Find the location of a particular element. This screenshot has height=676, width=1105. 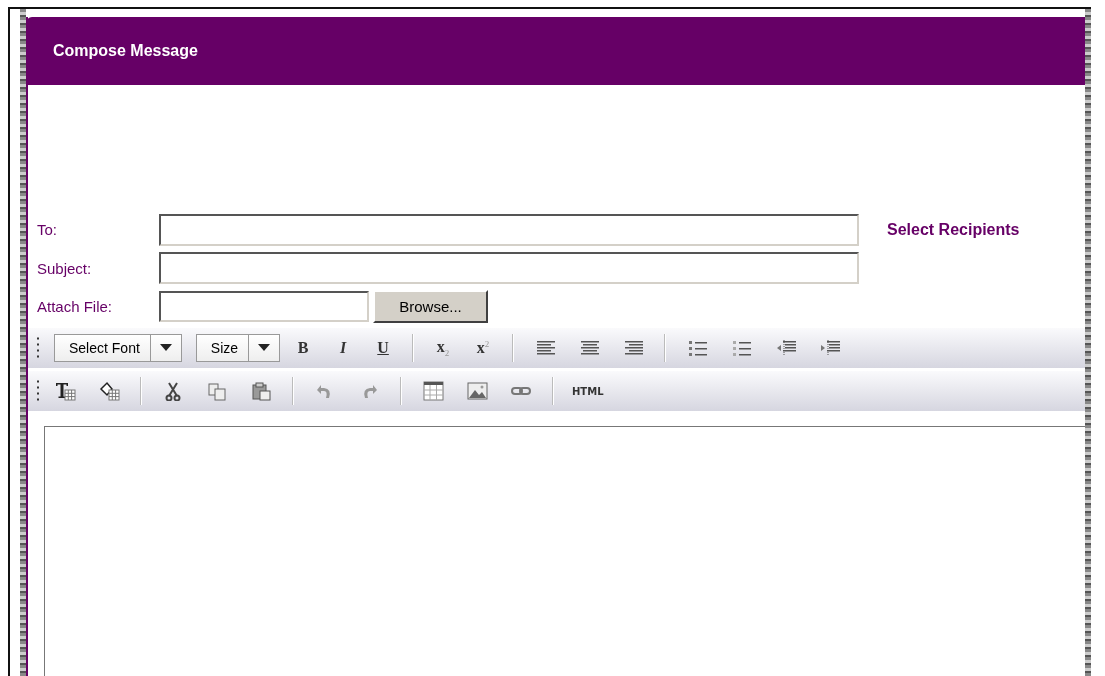

paste-icon is located at coordinates (261, 391).